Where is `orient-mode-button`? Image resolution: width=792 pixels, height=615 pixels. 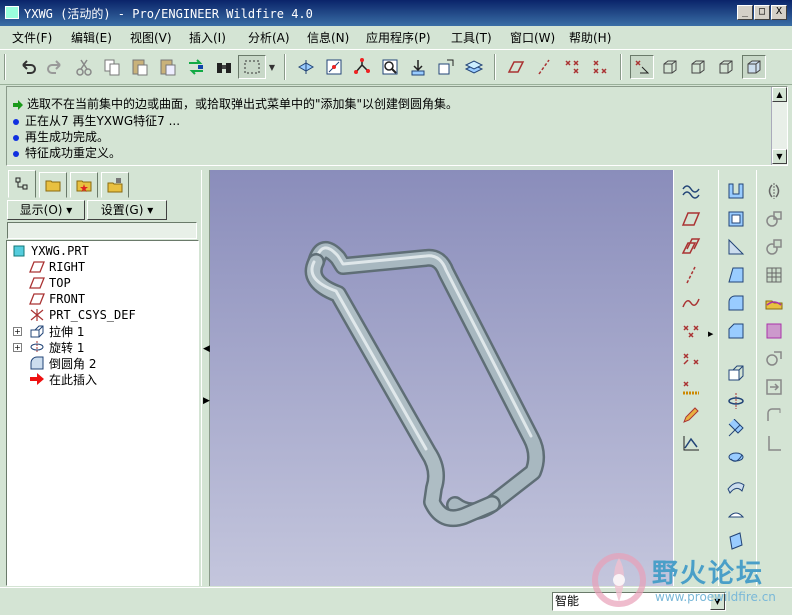 orient-mode-button is located at coordinates (362, 67).